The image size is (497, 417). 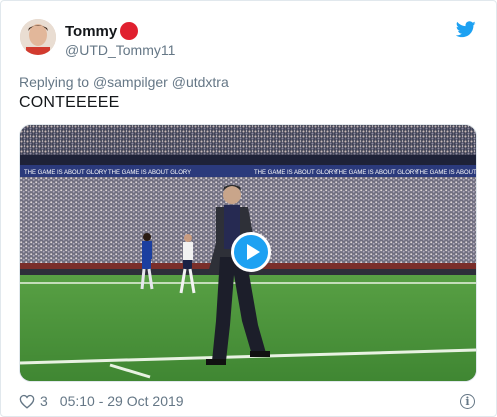 What do you see at coordinates (467, 401) in the screenshot?
I see `info-icon: i` at bounding box center [467, 401].